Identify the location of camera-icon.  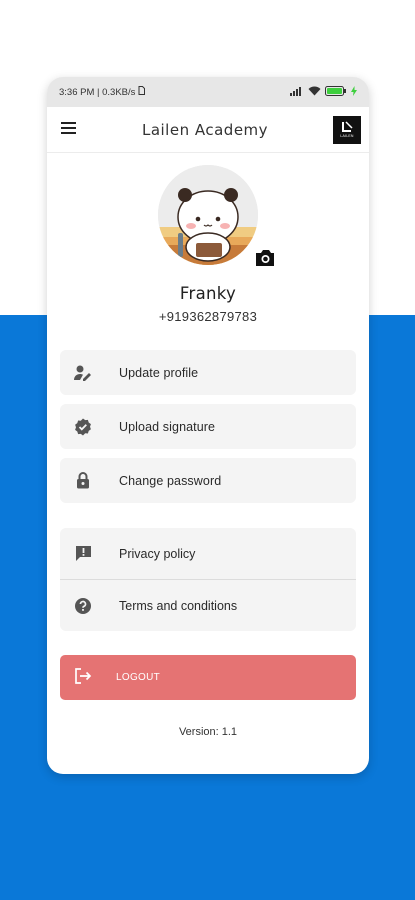
(265, 258).